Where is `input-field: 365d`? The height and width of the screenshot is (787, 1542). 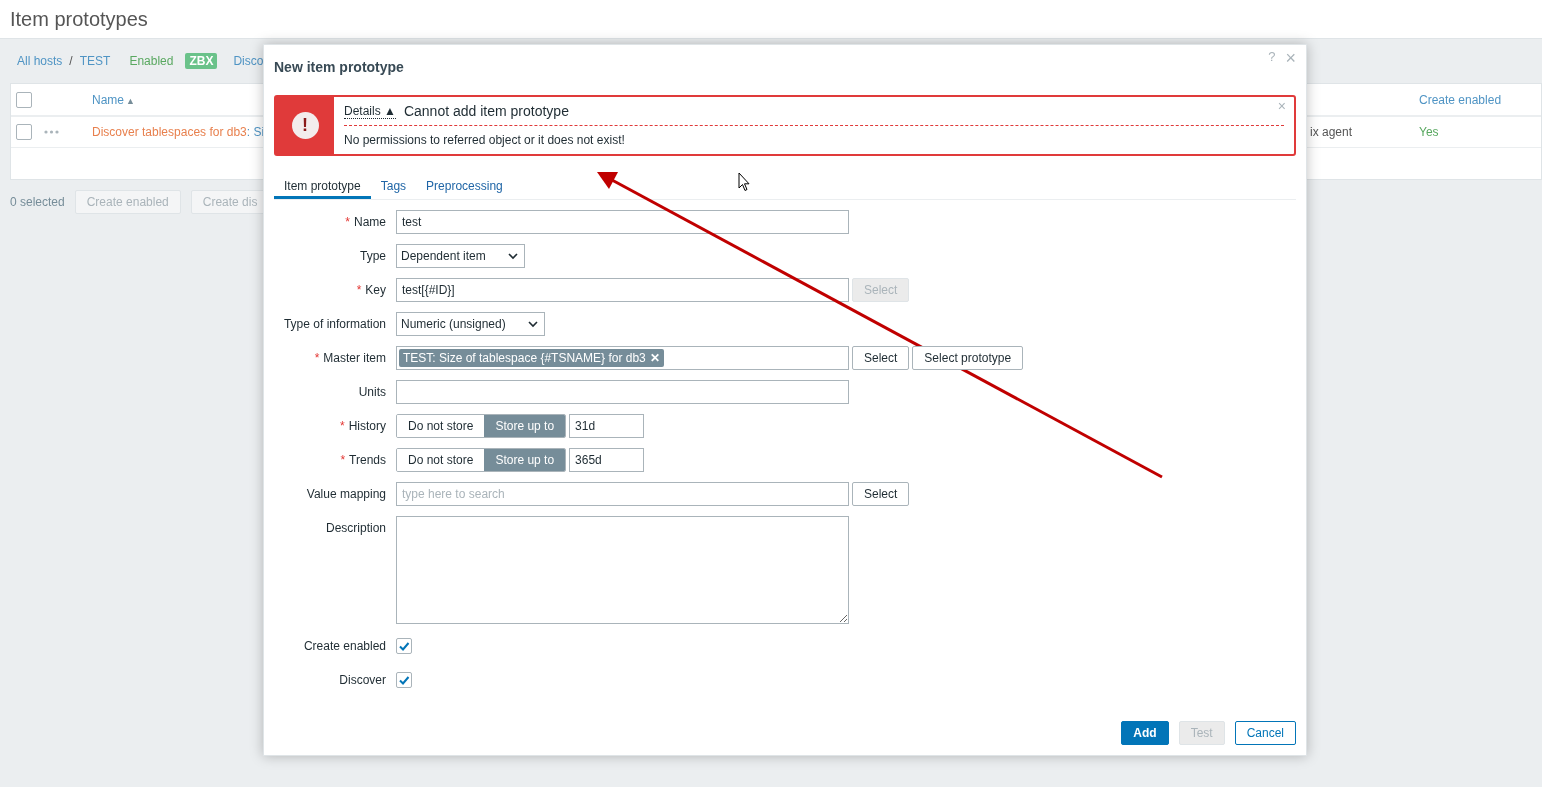 input-field: 365d is located at coordinates (607, 460).